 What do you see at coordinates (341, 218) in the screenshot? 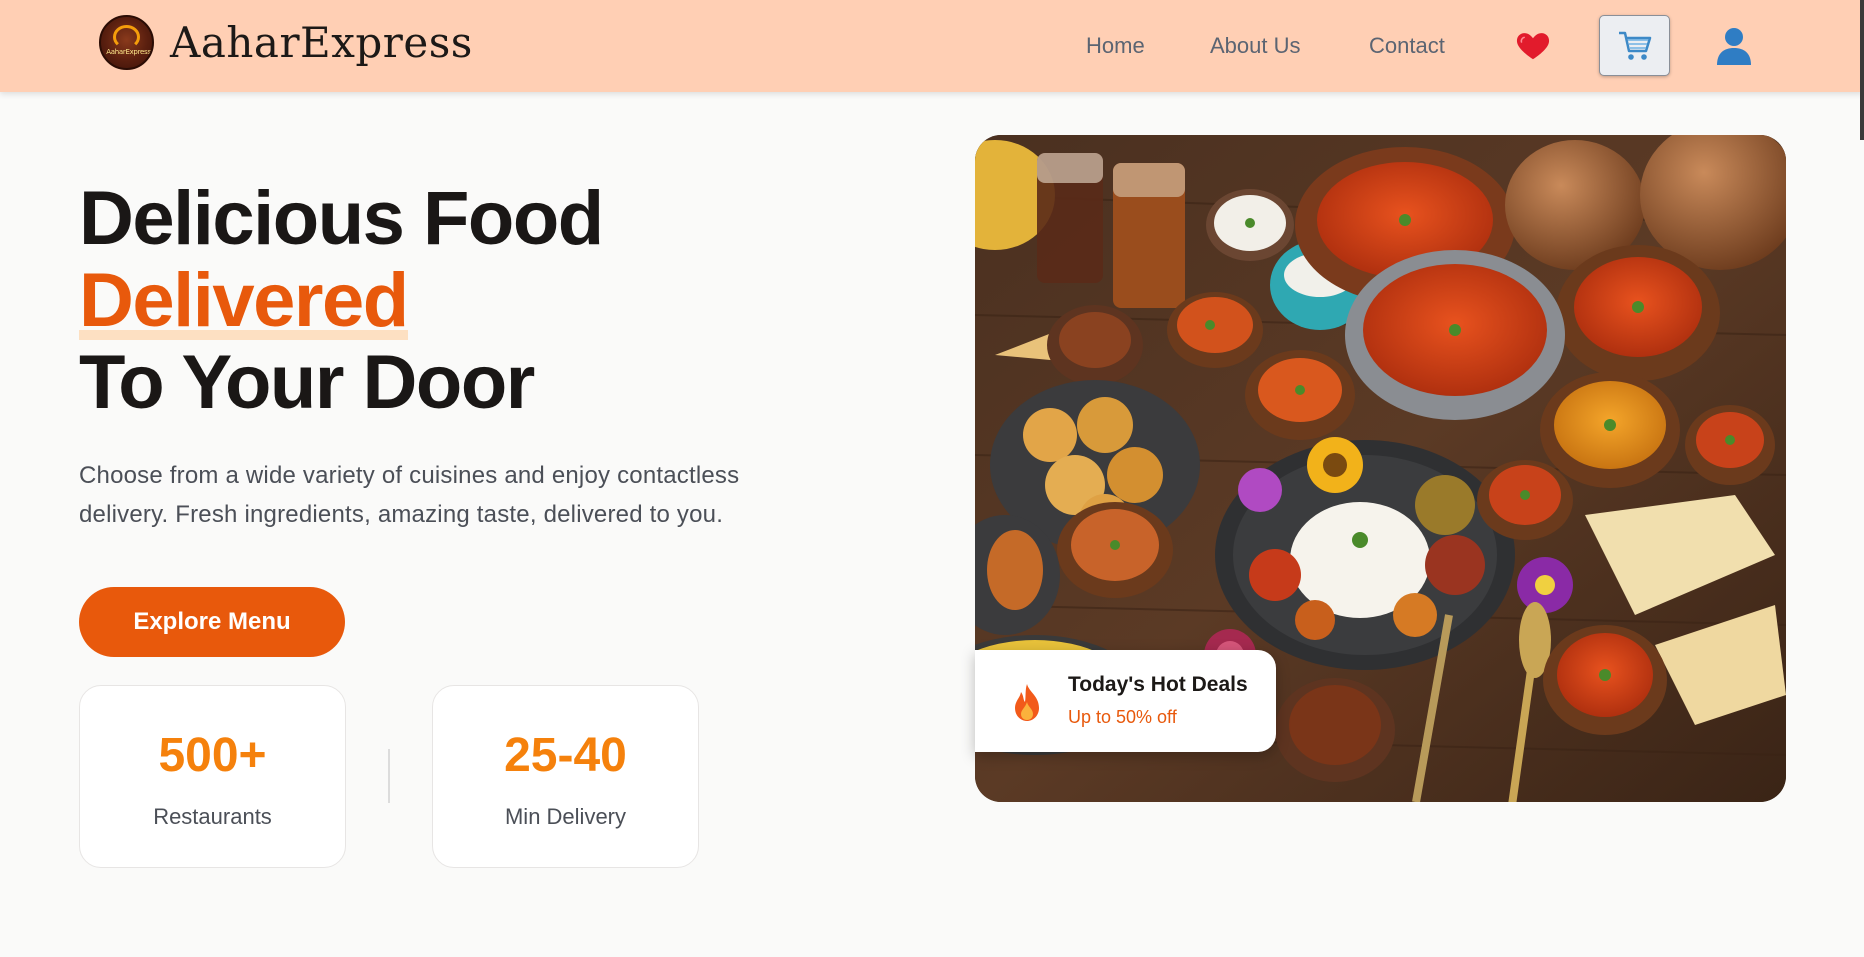
I see `headline-line-1: Delicious Food` at bounding box center [341, 218].